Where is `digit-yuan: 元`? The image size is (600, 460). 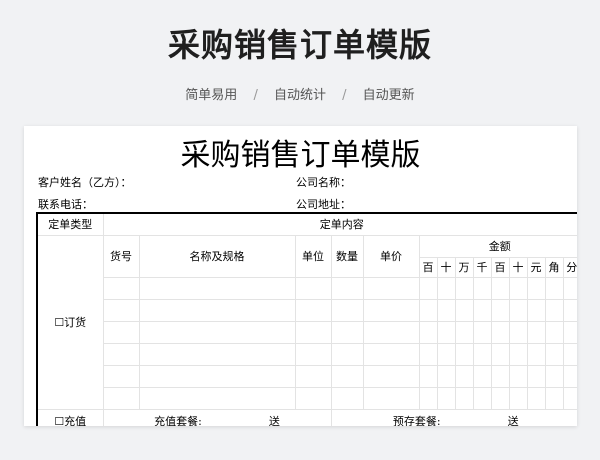 digit-yuan: 元 is located at coordinates (536, 267).